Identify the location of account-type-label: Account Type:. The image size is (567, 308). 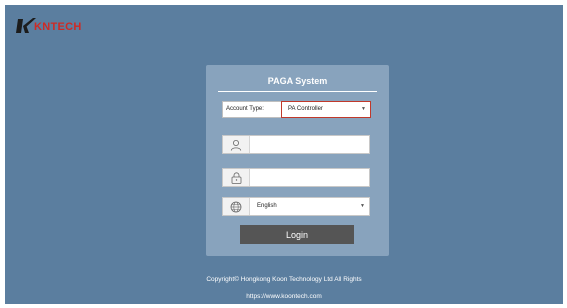
(245, 109).